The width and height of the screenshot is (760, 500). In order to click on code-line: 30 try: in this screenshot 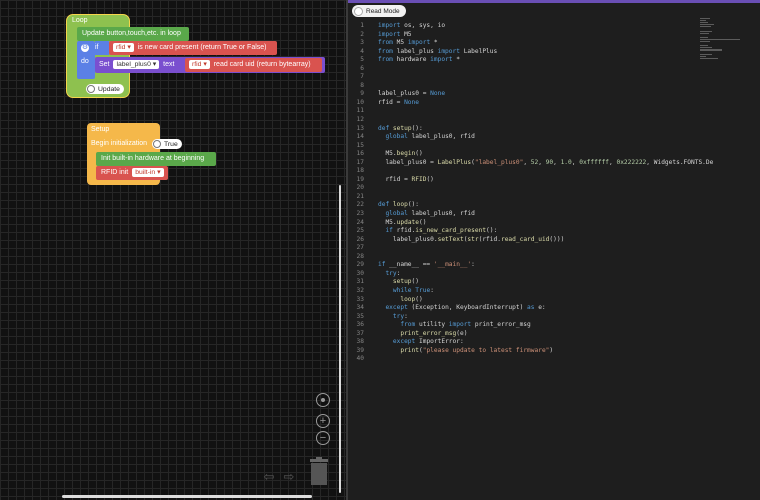, I will do `click(524, 274)`.